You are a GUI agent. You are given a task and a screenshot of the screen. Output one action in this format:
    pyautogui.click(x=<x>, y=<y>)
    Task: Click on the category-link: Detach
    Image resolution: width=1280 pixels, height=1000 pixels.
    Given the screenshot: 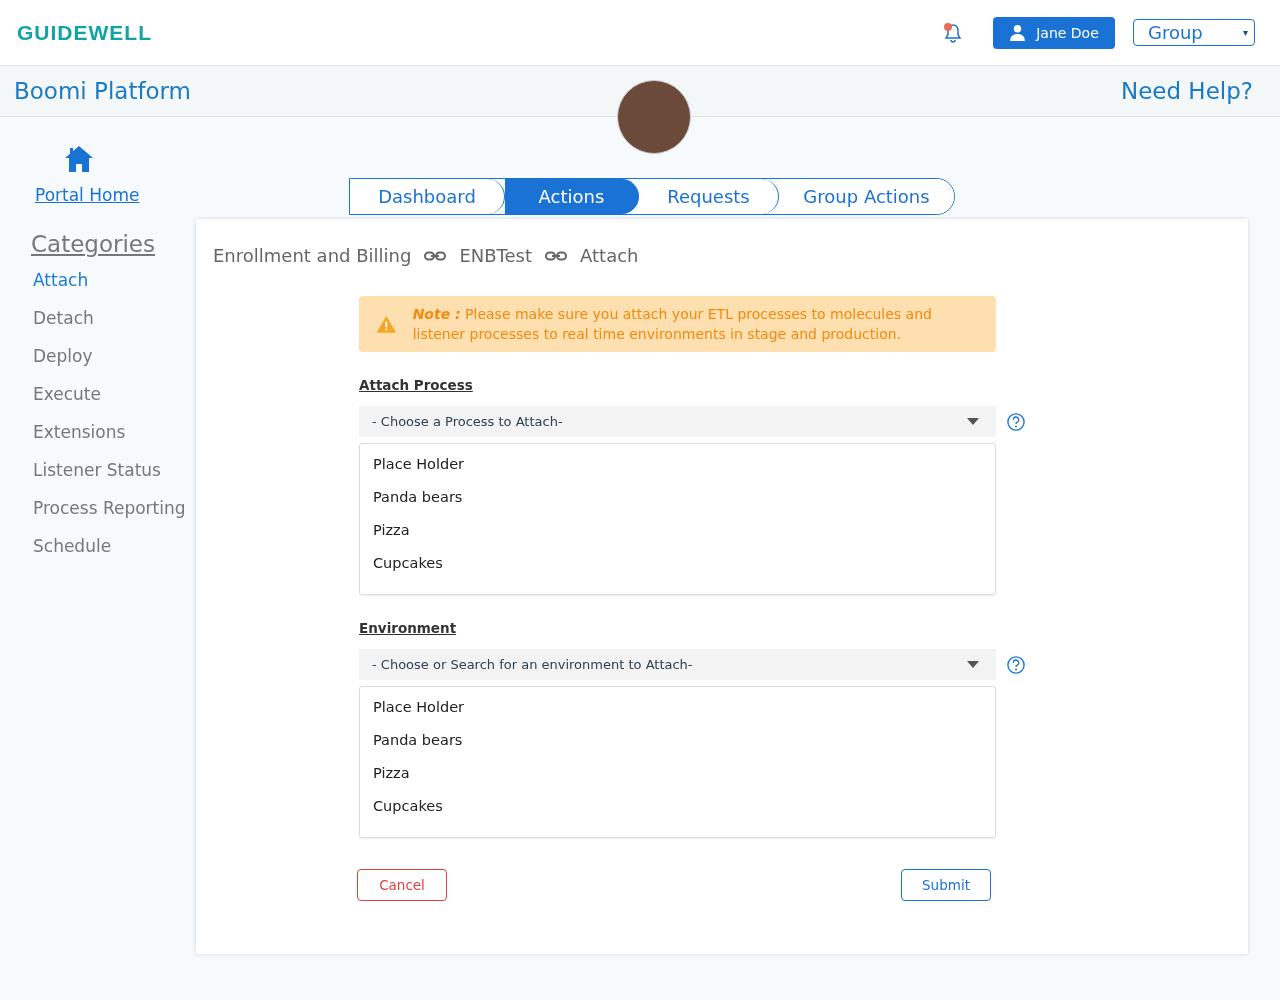 What is the action you would take?
    pyautogui.click(x=114, y=326)
    